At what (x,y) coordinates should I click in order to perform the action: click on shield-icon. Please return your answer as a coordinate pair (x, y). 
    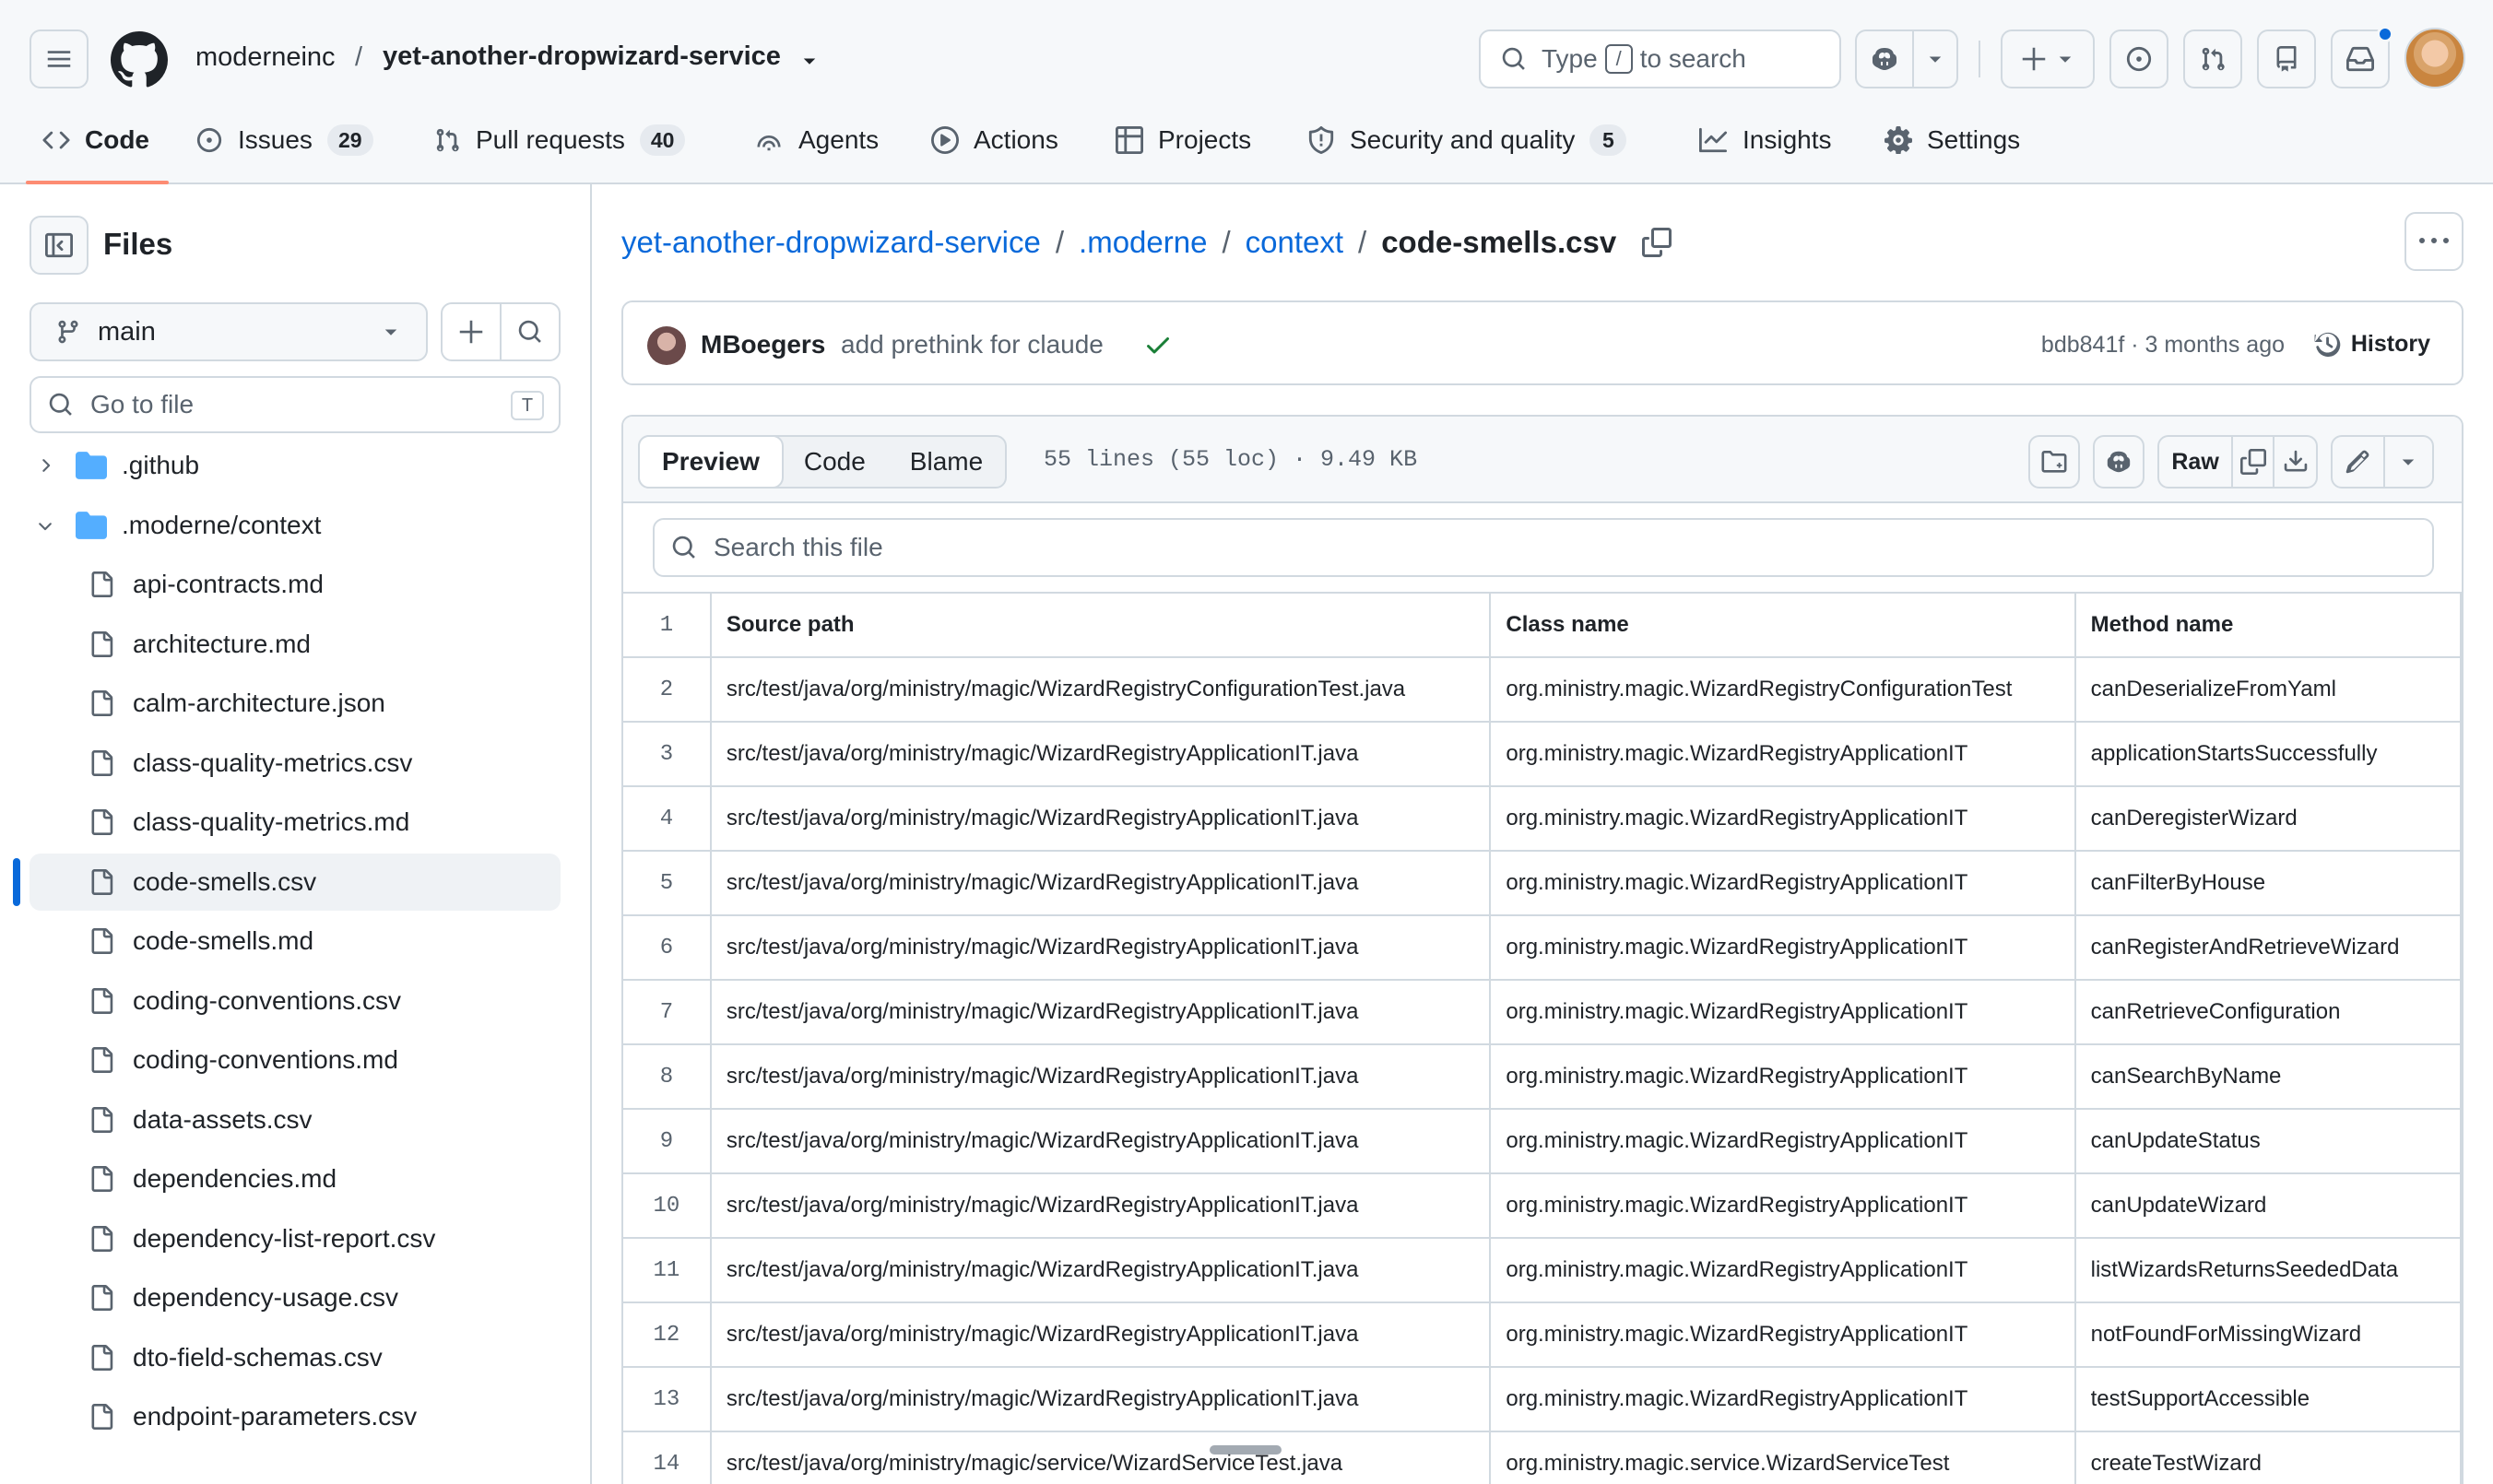
    Looking at the image, I should click on (1321, 140).